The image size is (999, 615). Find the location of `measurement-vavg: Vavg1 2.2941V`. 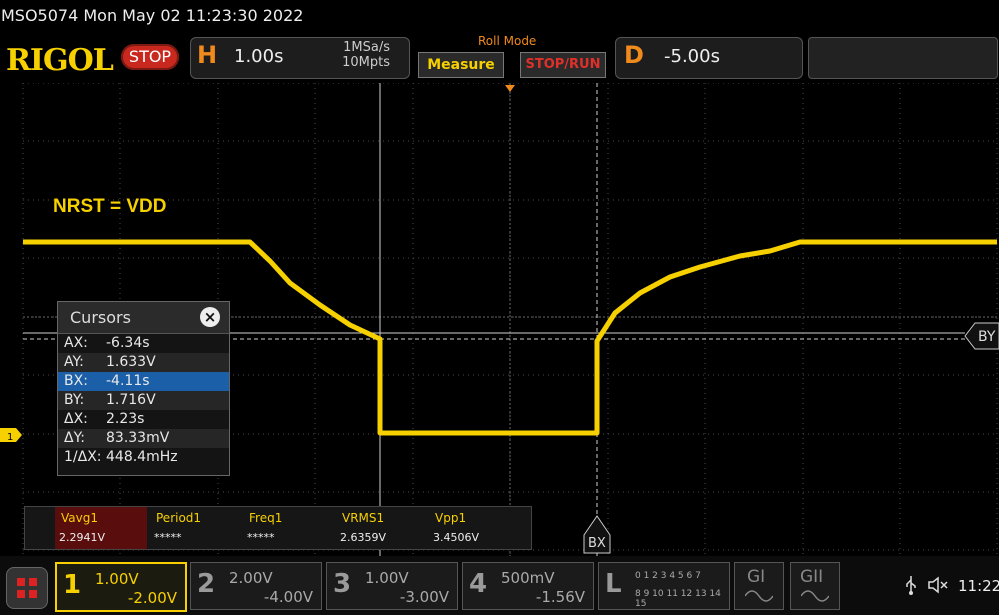

measurement-vavg: Vavg1 2.2941V is located at coordinates (101, 528).